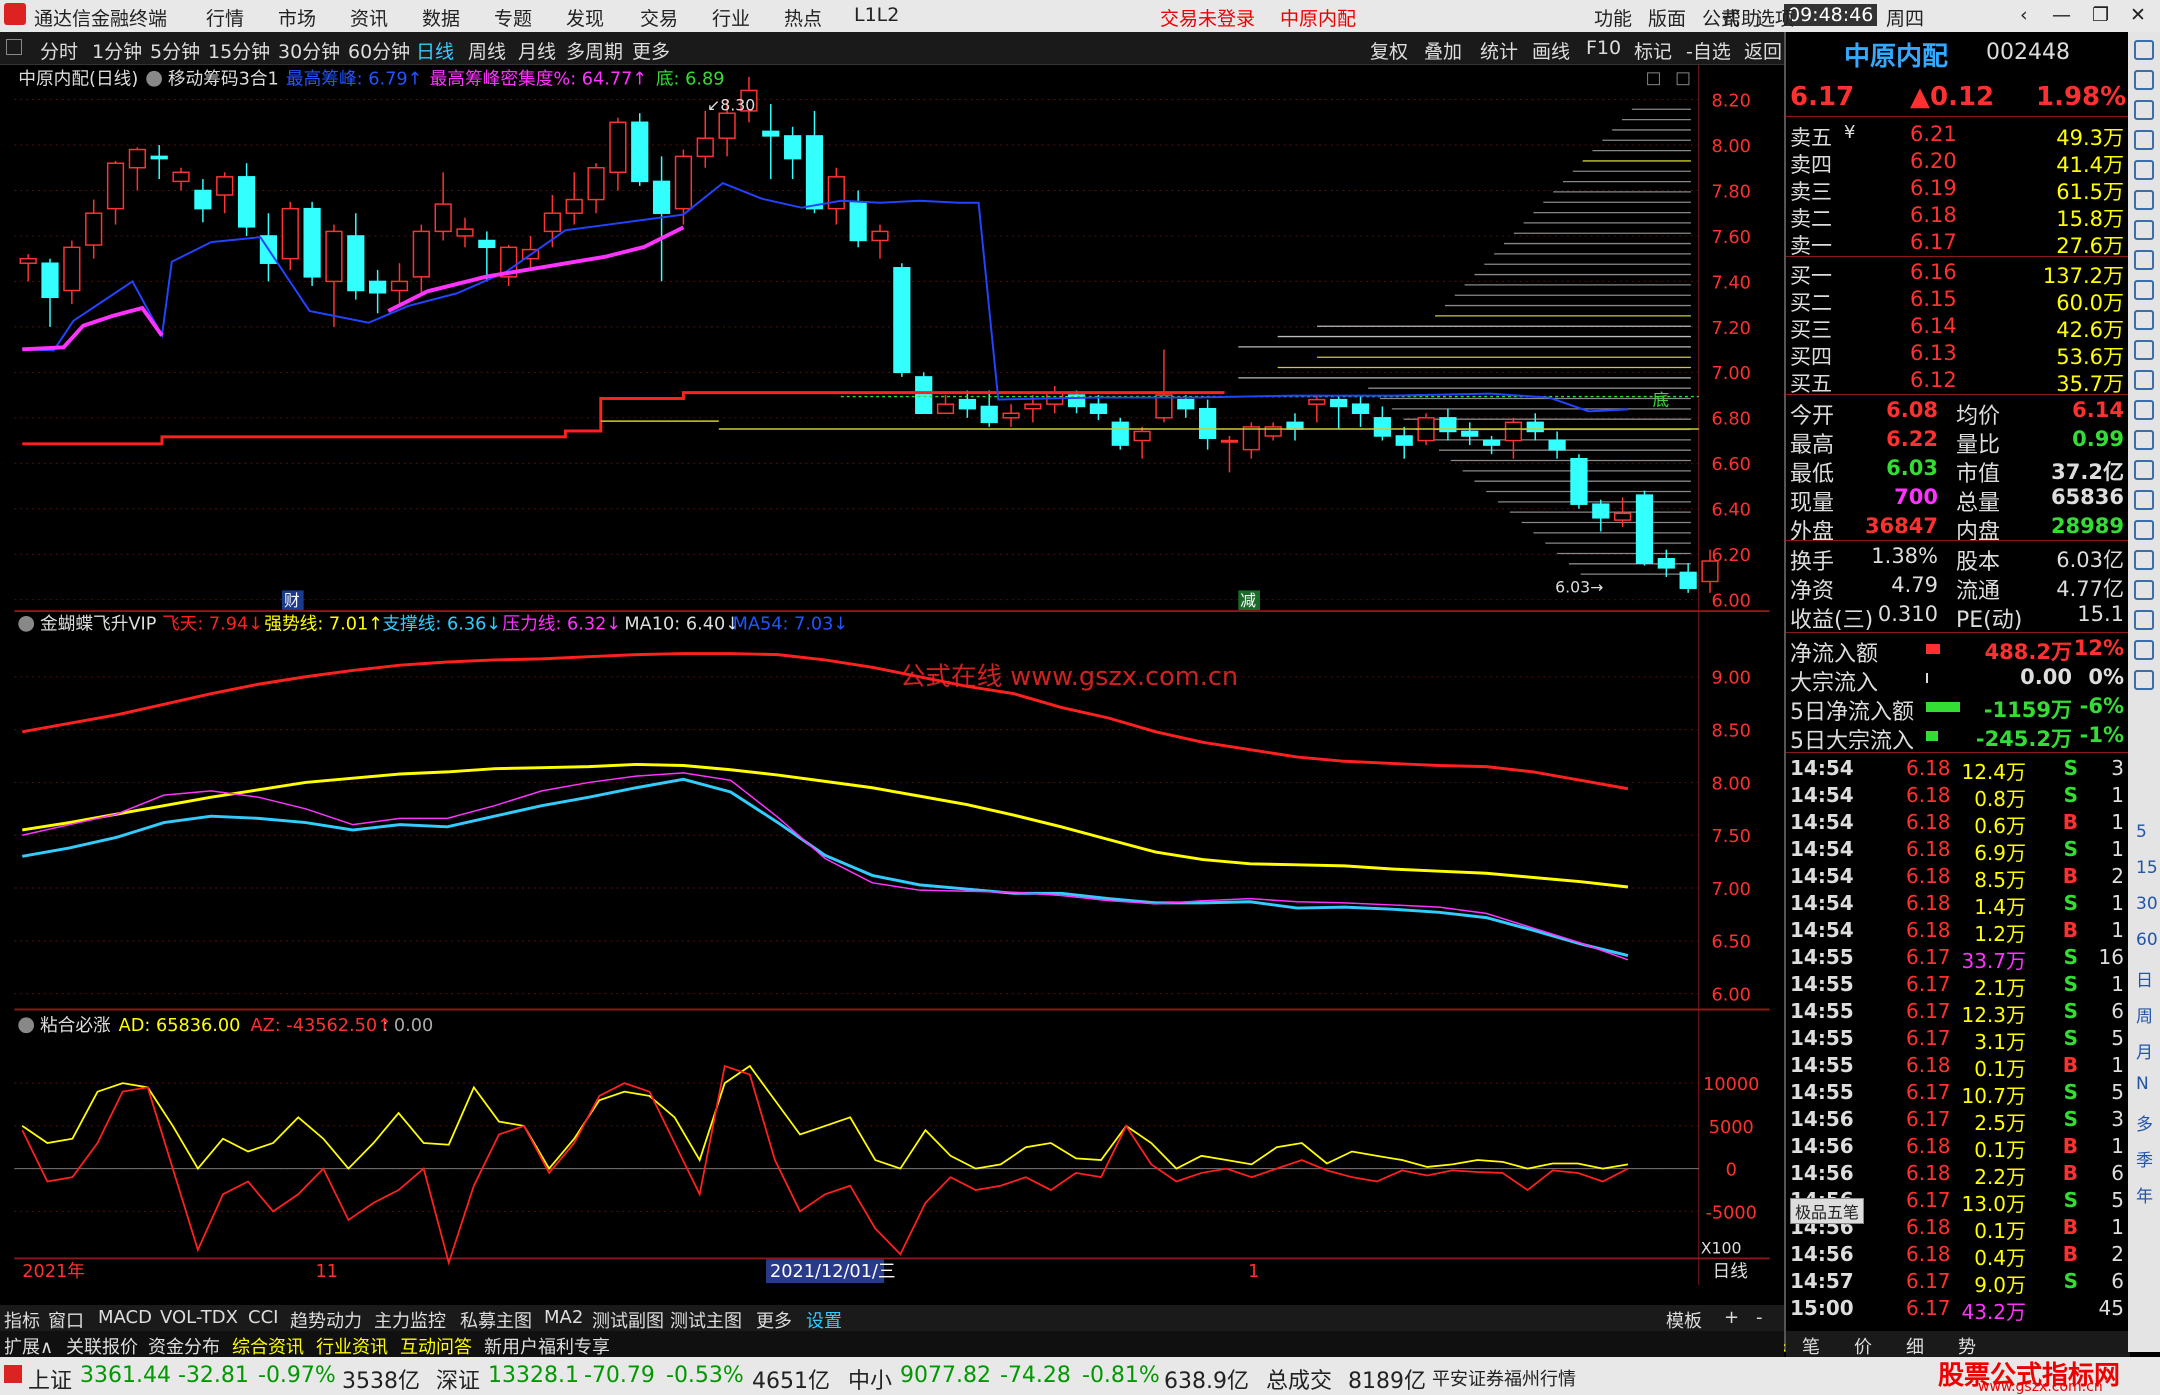 This screenshot has height=1395, width=2160. Describe the element at coordinates (1653, 79) in the screenshot. I see `p1-toggle-icon` at that location.